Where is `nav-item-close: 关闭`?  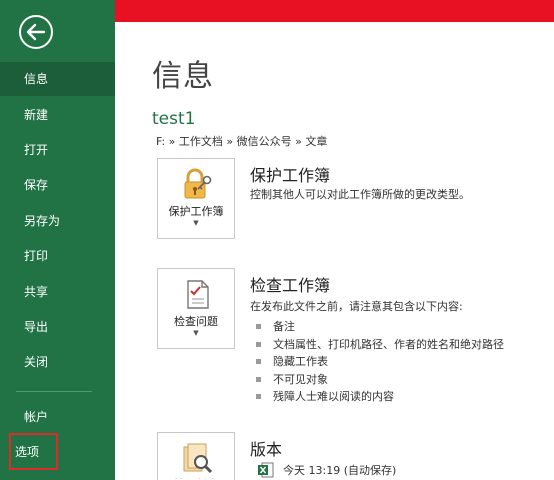
nav-item-close: 关闭 is located at coordinates (57, 362).